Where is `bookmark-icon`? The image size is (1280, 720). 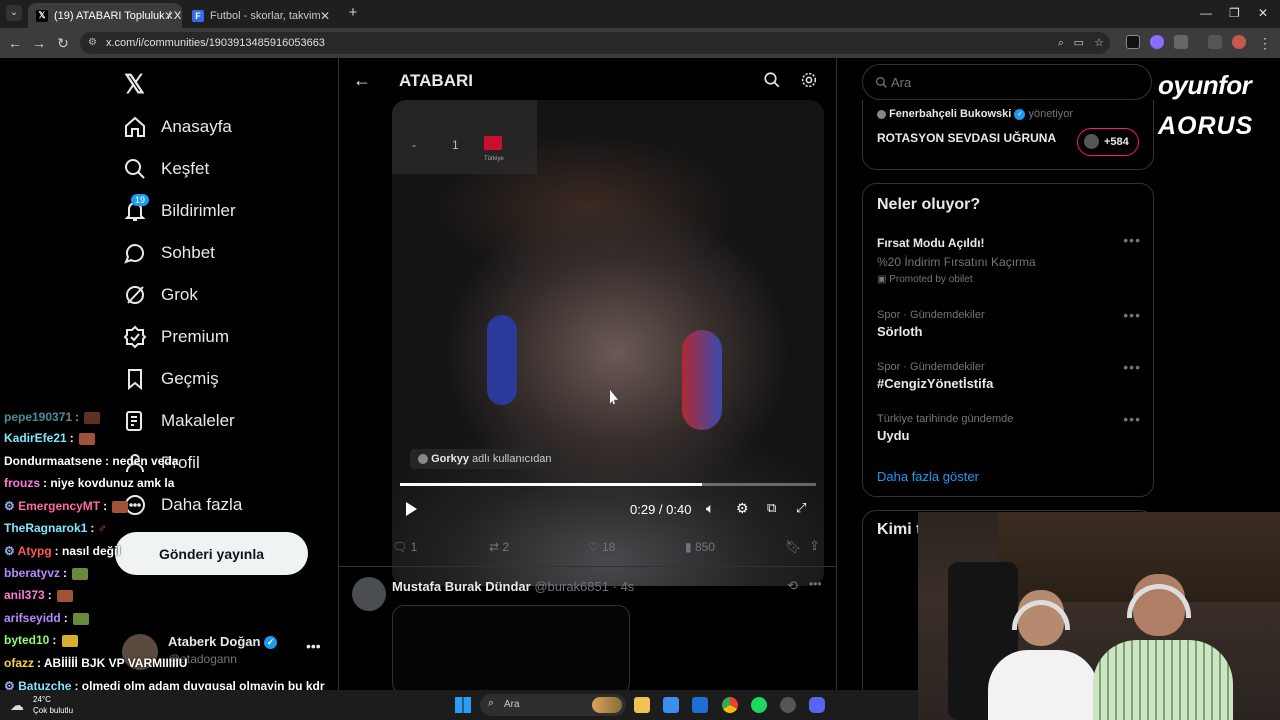
bookmark-icon is located at coordinates (135, 380).